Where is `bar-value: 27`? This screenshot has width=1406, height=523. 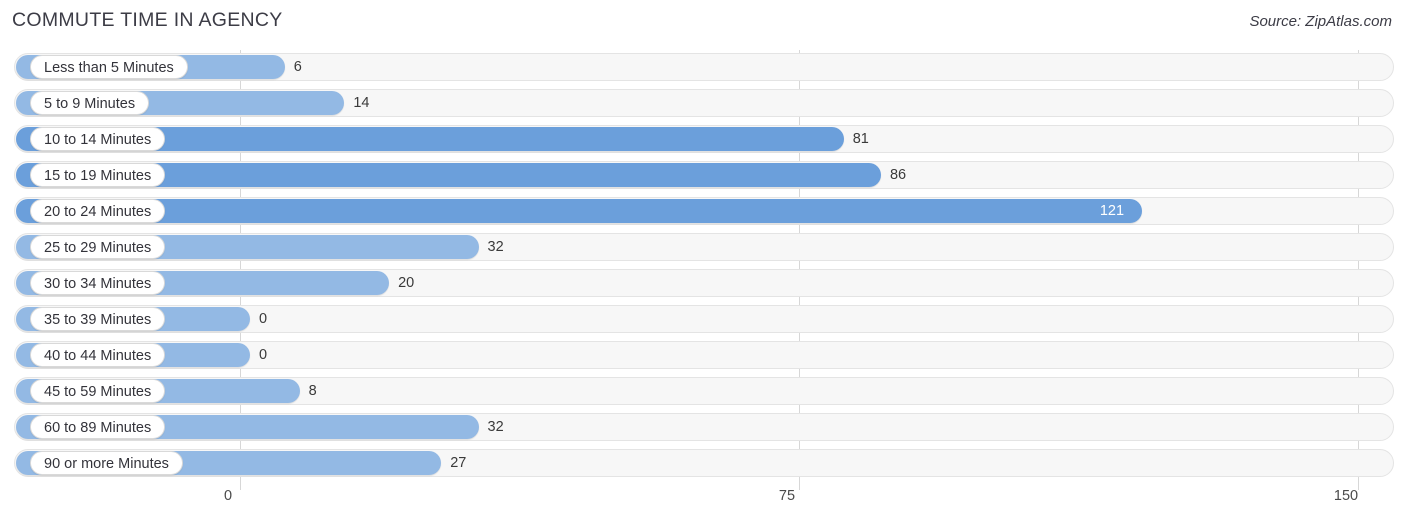 bar-value: 27 is located at coordinates (458, 463).